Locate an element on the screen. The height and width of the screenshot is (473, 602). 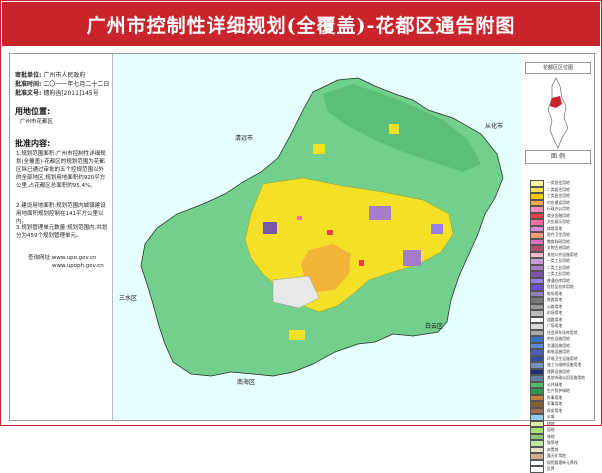
approval-time: 批准时间: 二〇一一年七月二十二日 is located at coordinates (62, 83).